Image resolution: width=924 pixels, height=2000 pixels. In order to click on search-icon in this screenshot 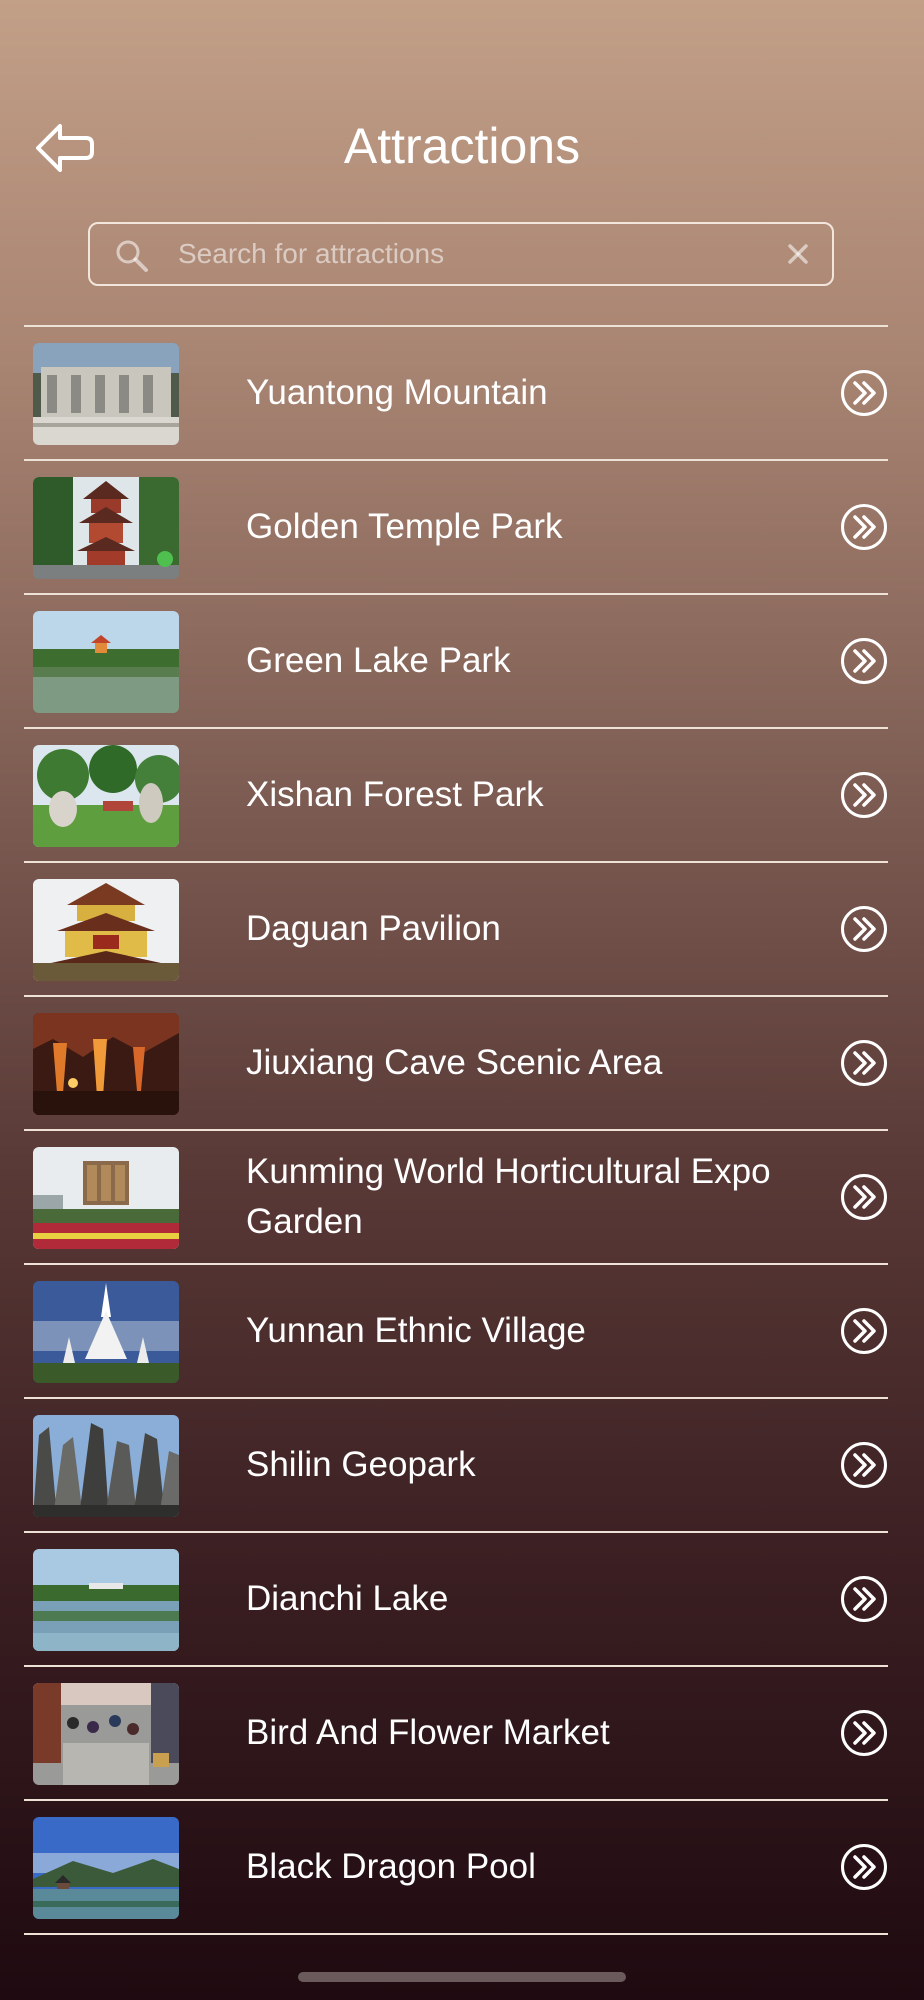, I will do `click(132, 256)`.